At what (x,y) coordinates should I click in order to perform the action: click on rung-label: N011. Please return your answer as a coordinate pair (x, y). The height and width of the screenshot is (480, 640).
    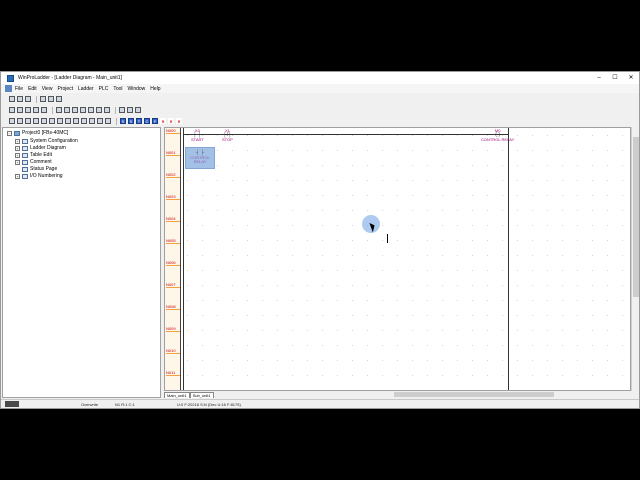
    Looking at the image, I should click on (173, 373).